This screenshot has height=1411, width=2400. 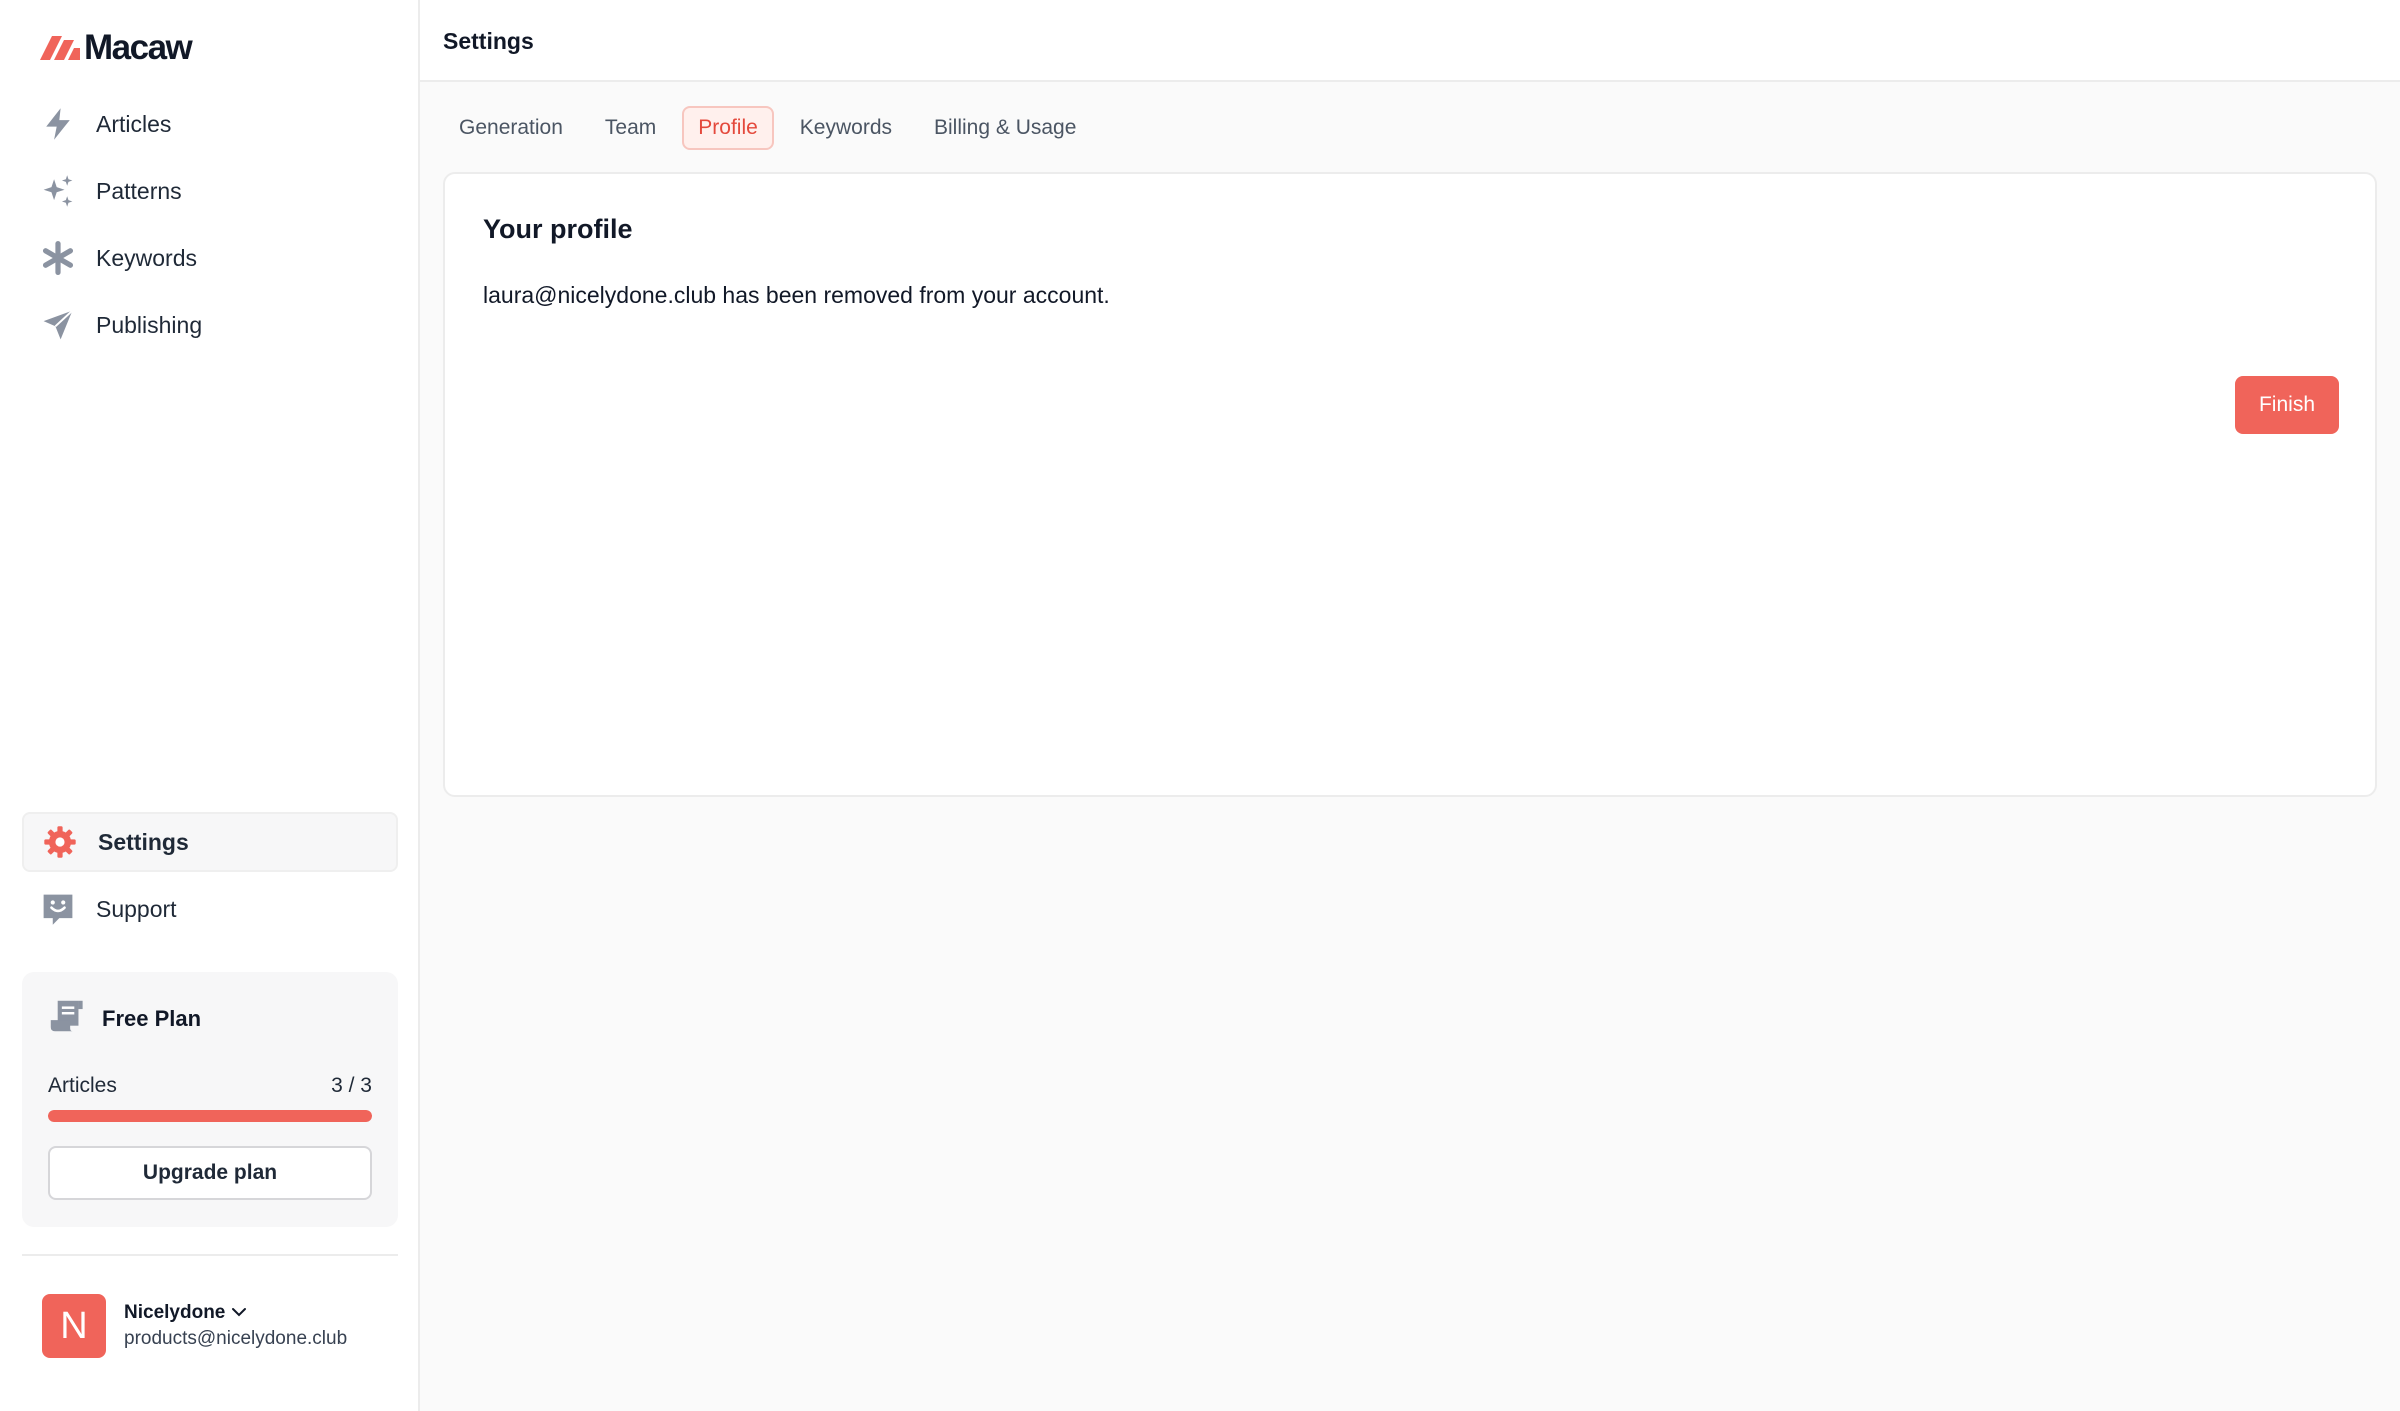 What do you see at coordinates (511, 128) in the screenshot?
I see `tab-generation: Generation` at bounding box center [511, 128].